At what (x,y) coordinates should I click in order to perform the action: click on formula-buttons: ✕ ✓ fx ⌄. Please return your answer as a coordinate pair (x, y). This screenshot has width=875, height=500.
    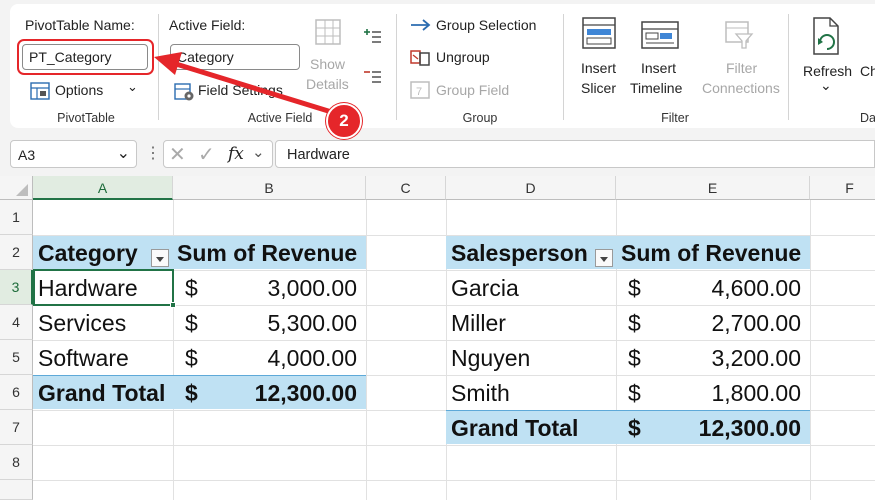
    Looking at the image, I should click on (218, 154).